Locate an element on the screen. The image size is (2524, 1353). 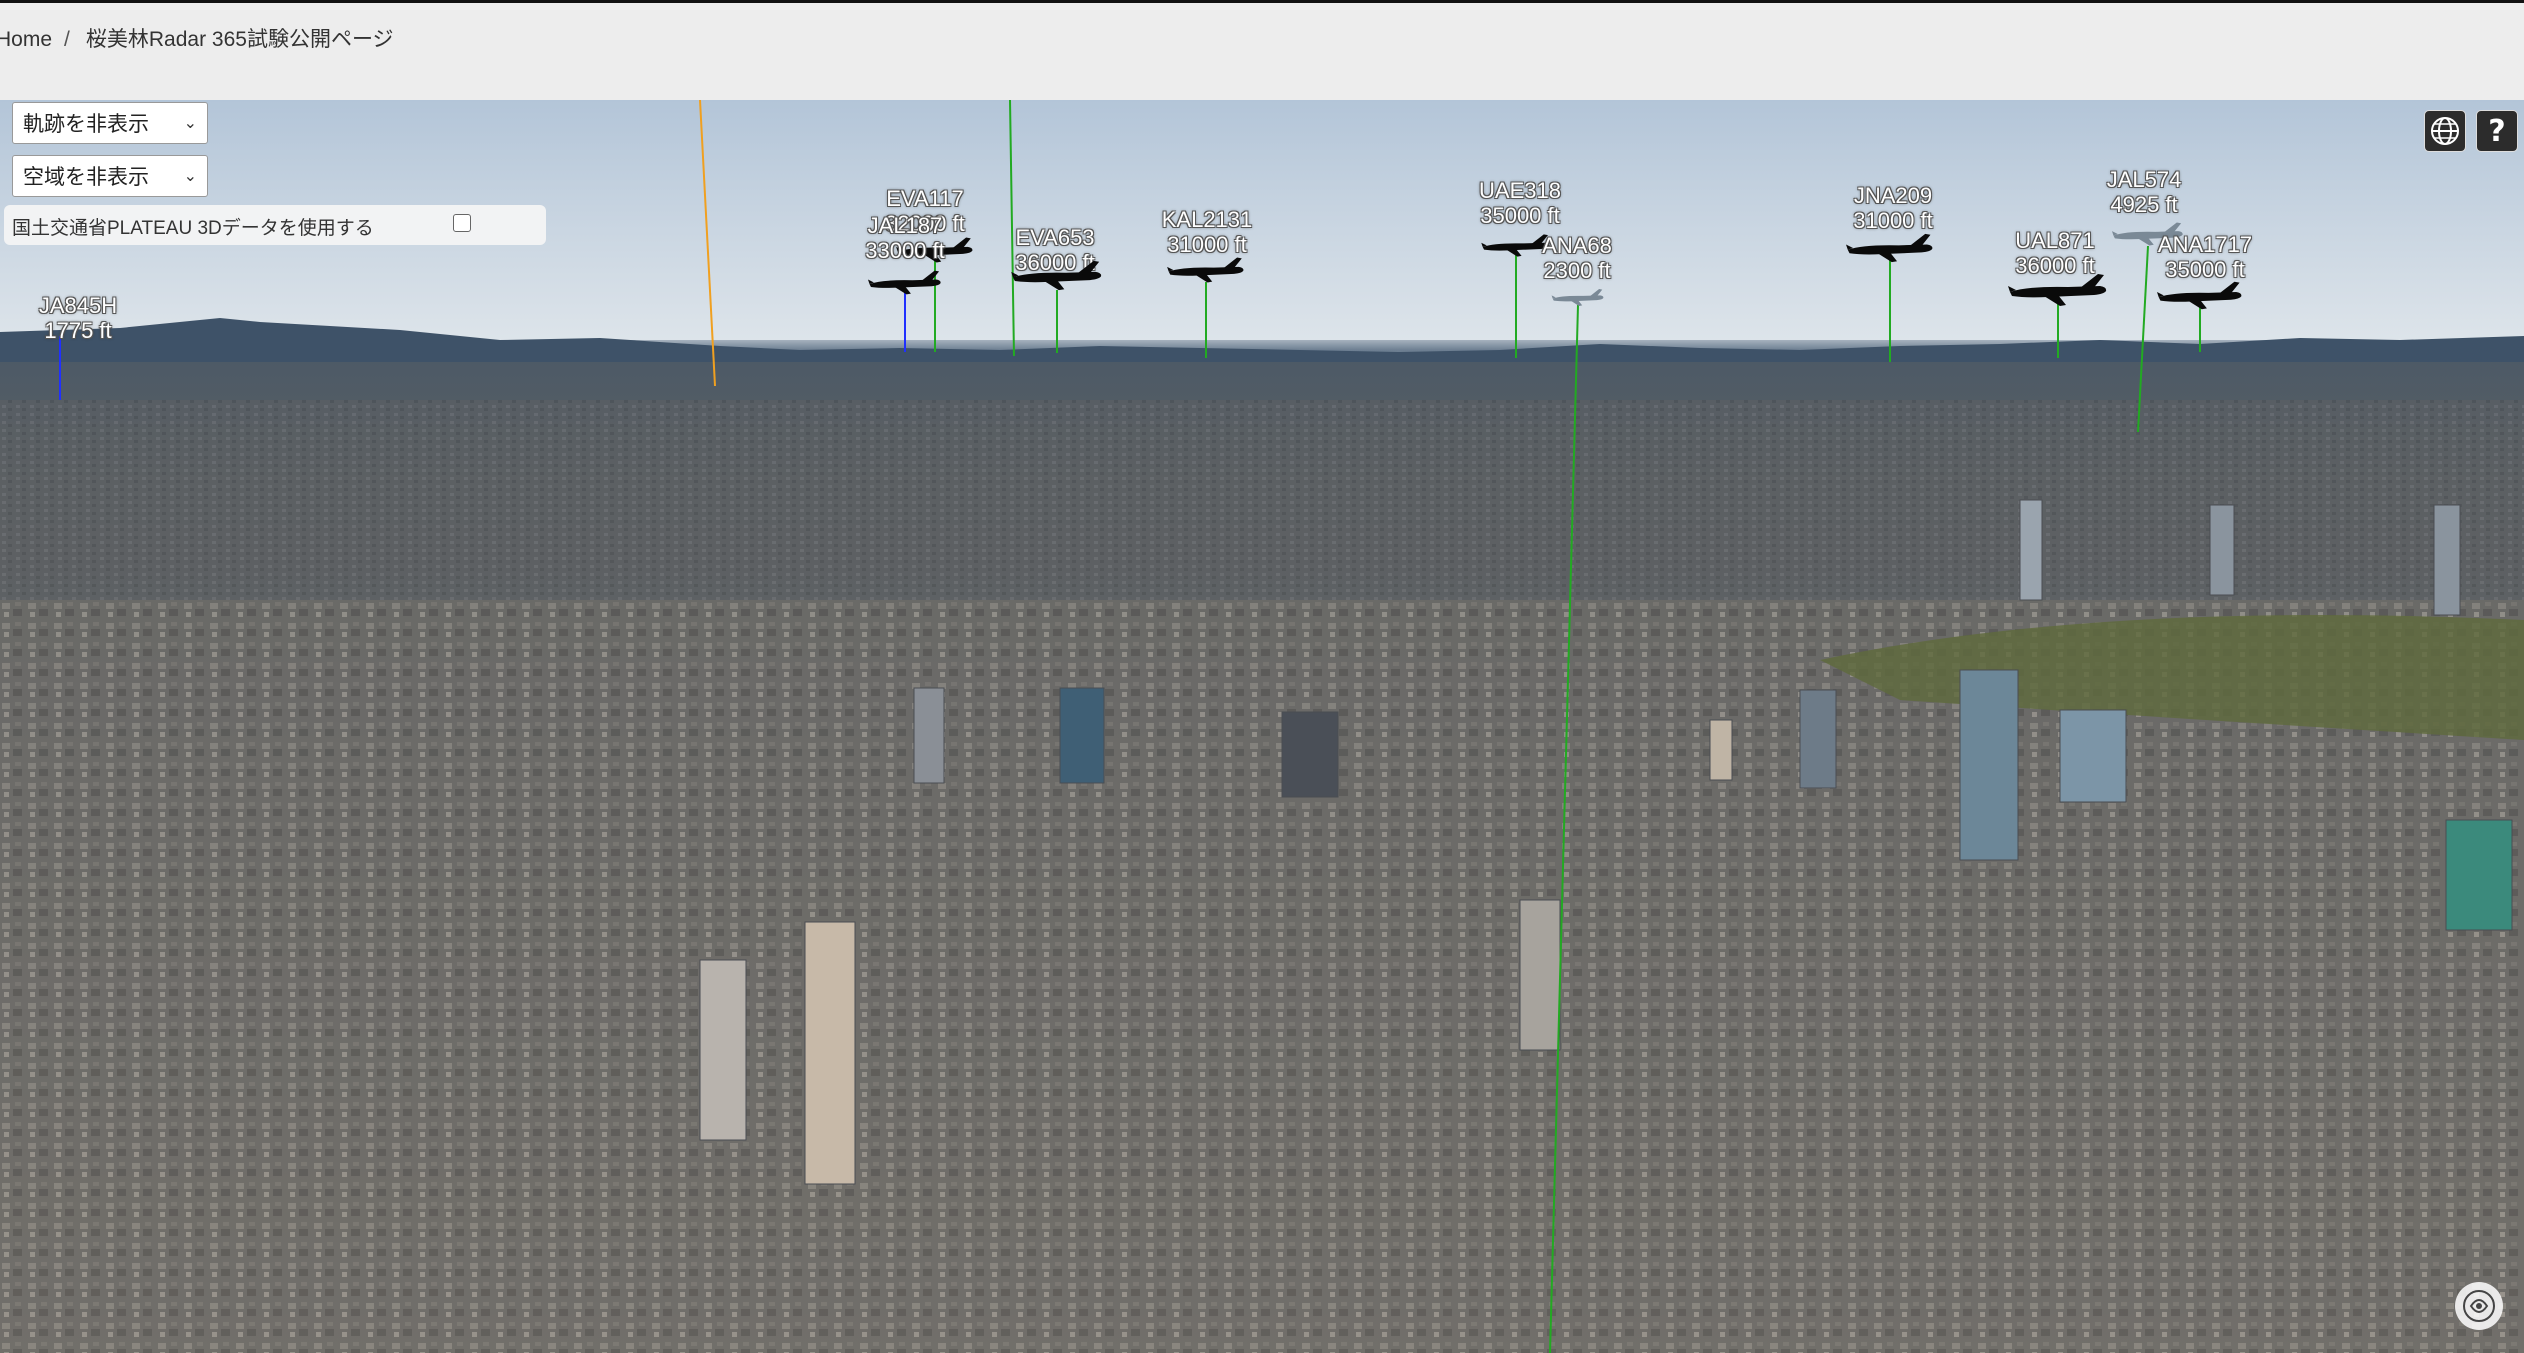
breadcrumb: Home / 桜美林Radar 365試験公開ページ is located at coordinates (197, 38).